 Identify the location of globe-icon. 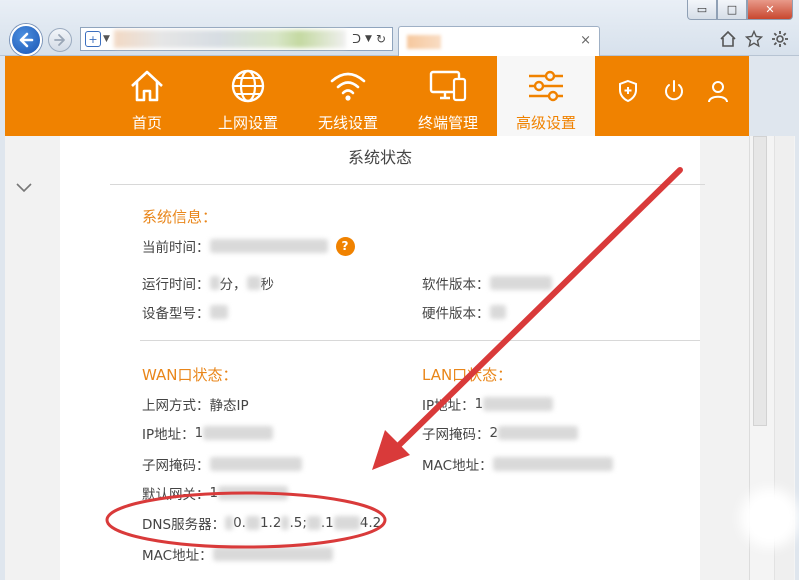
(248, 86).